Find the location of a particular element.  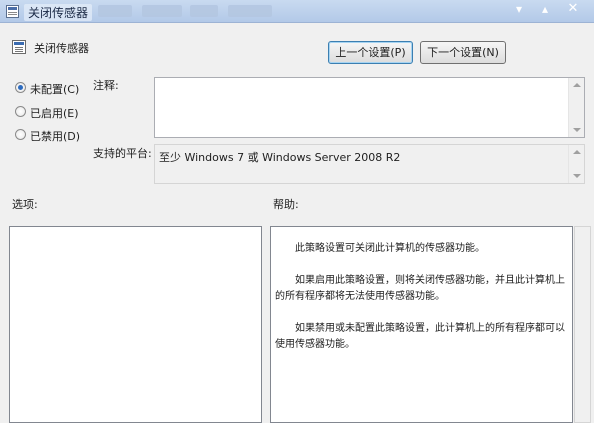

window-title: 关闭传感器 is located at coordinates (58, 12).